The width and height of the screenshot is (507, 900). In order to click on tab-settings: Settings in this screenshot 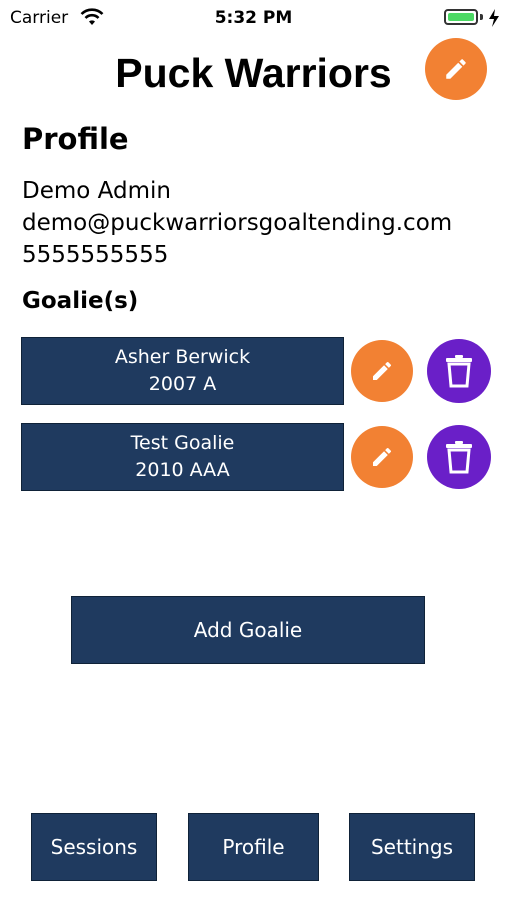, I will do `click(412, 847)`.